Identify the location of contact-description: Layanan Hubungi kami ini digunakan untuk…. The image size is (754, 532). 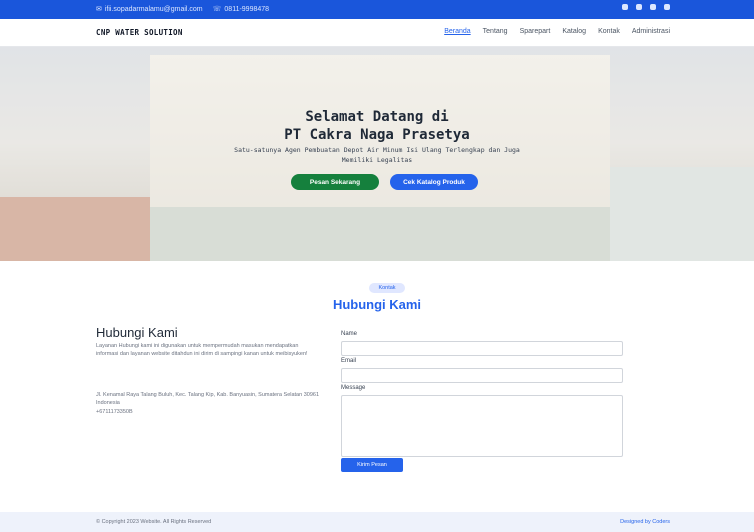
(202, 350).